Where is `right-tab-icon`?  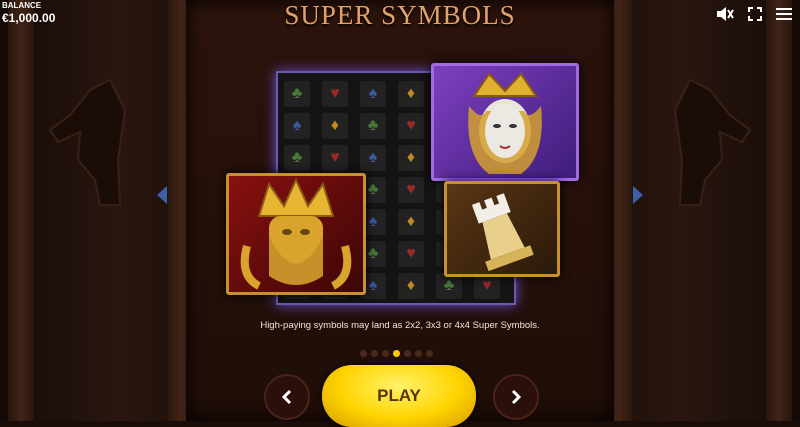 right-tab-icon is located at coordinates (638, 195).